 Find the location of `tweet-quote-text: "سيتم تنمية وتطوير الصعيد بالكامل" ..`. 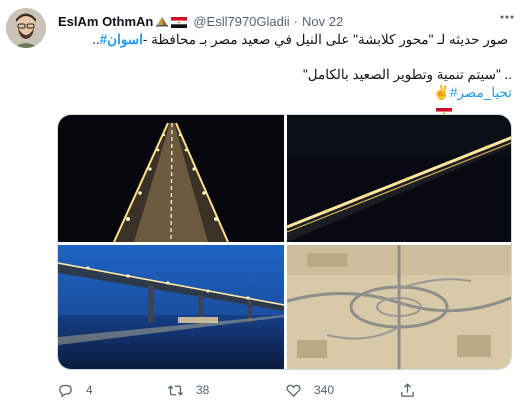

tweet-quote-text: "سيتم تنمية وتطوير الصعيد بالكامل" .. is located at coordinates (407, 74).